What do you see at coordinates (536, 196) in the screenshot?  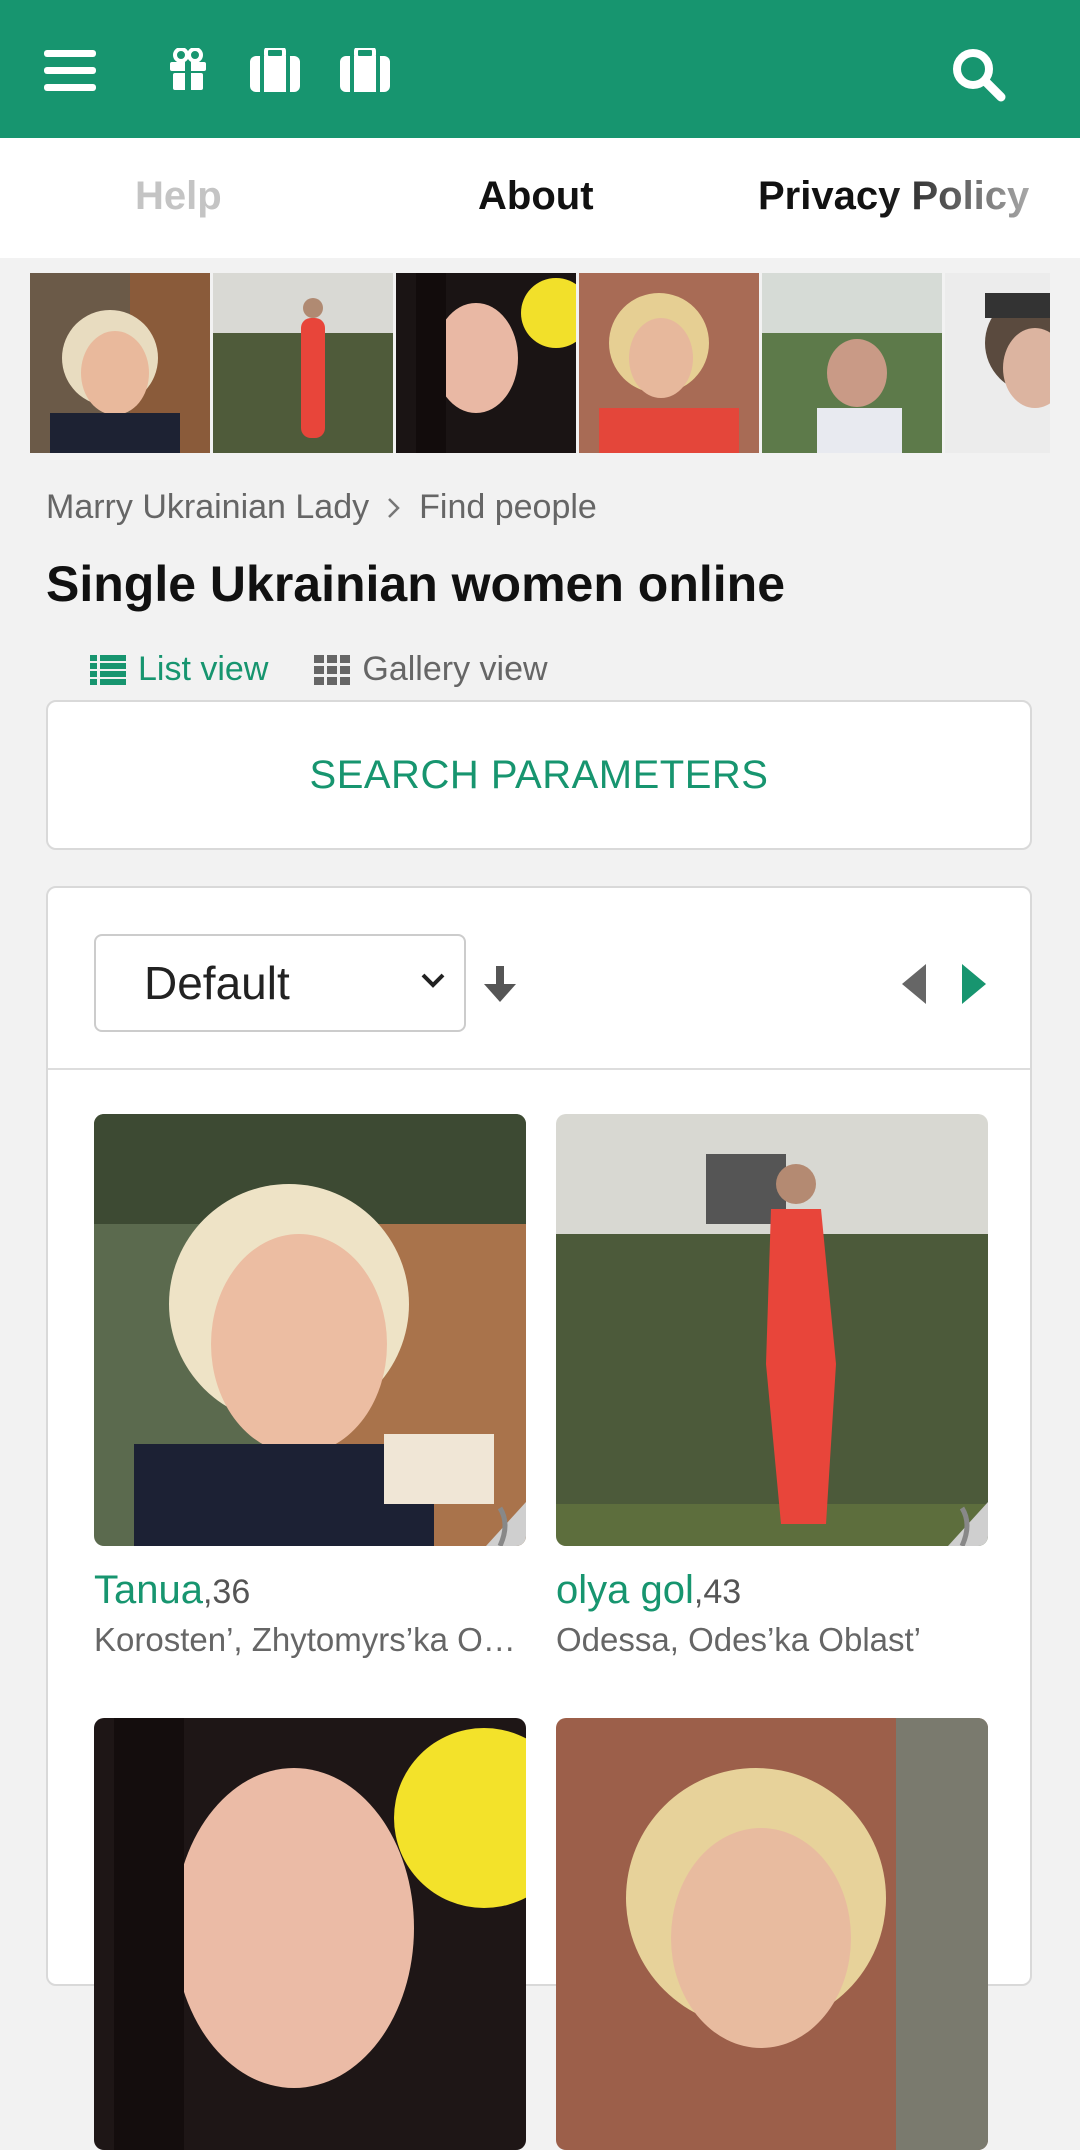 I see `nav-about-link: About` at bounding box center [536, 196].